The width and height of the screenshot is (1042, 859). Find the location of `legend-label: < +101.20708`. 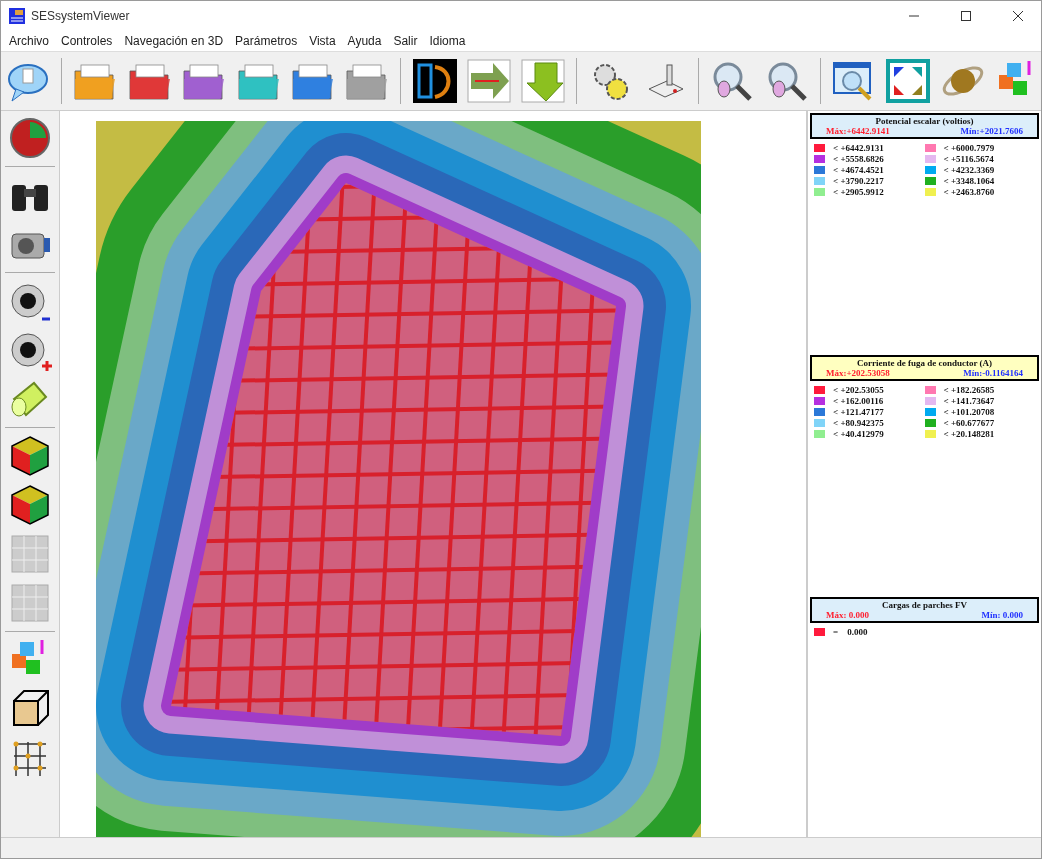

legend-label: < +101.20708 is located at coordinates (969, 411).